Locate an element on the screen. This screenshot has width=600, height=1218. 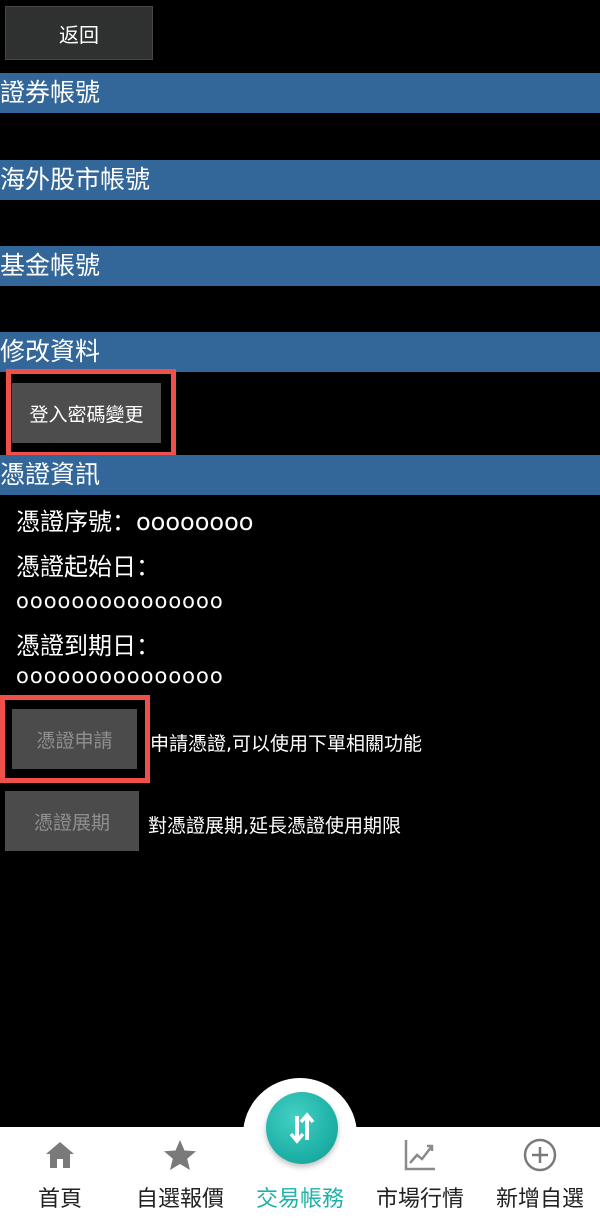
section-certificate-info: 憑證資訊 is located at coordinates (300, 475).